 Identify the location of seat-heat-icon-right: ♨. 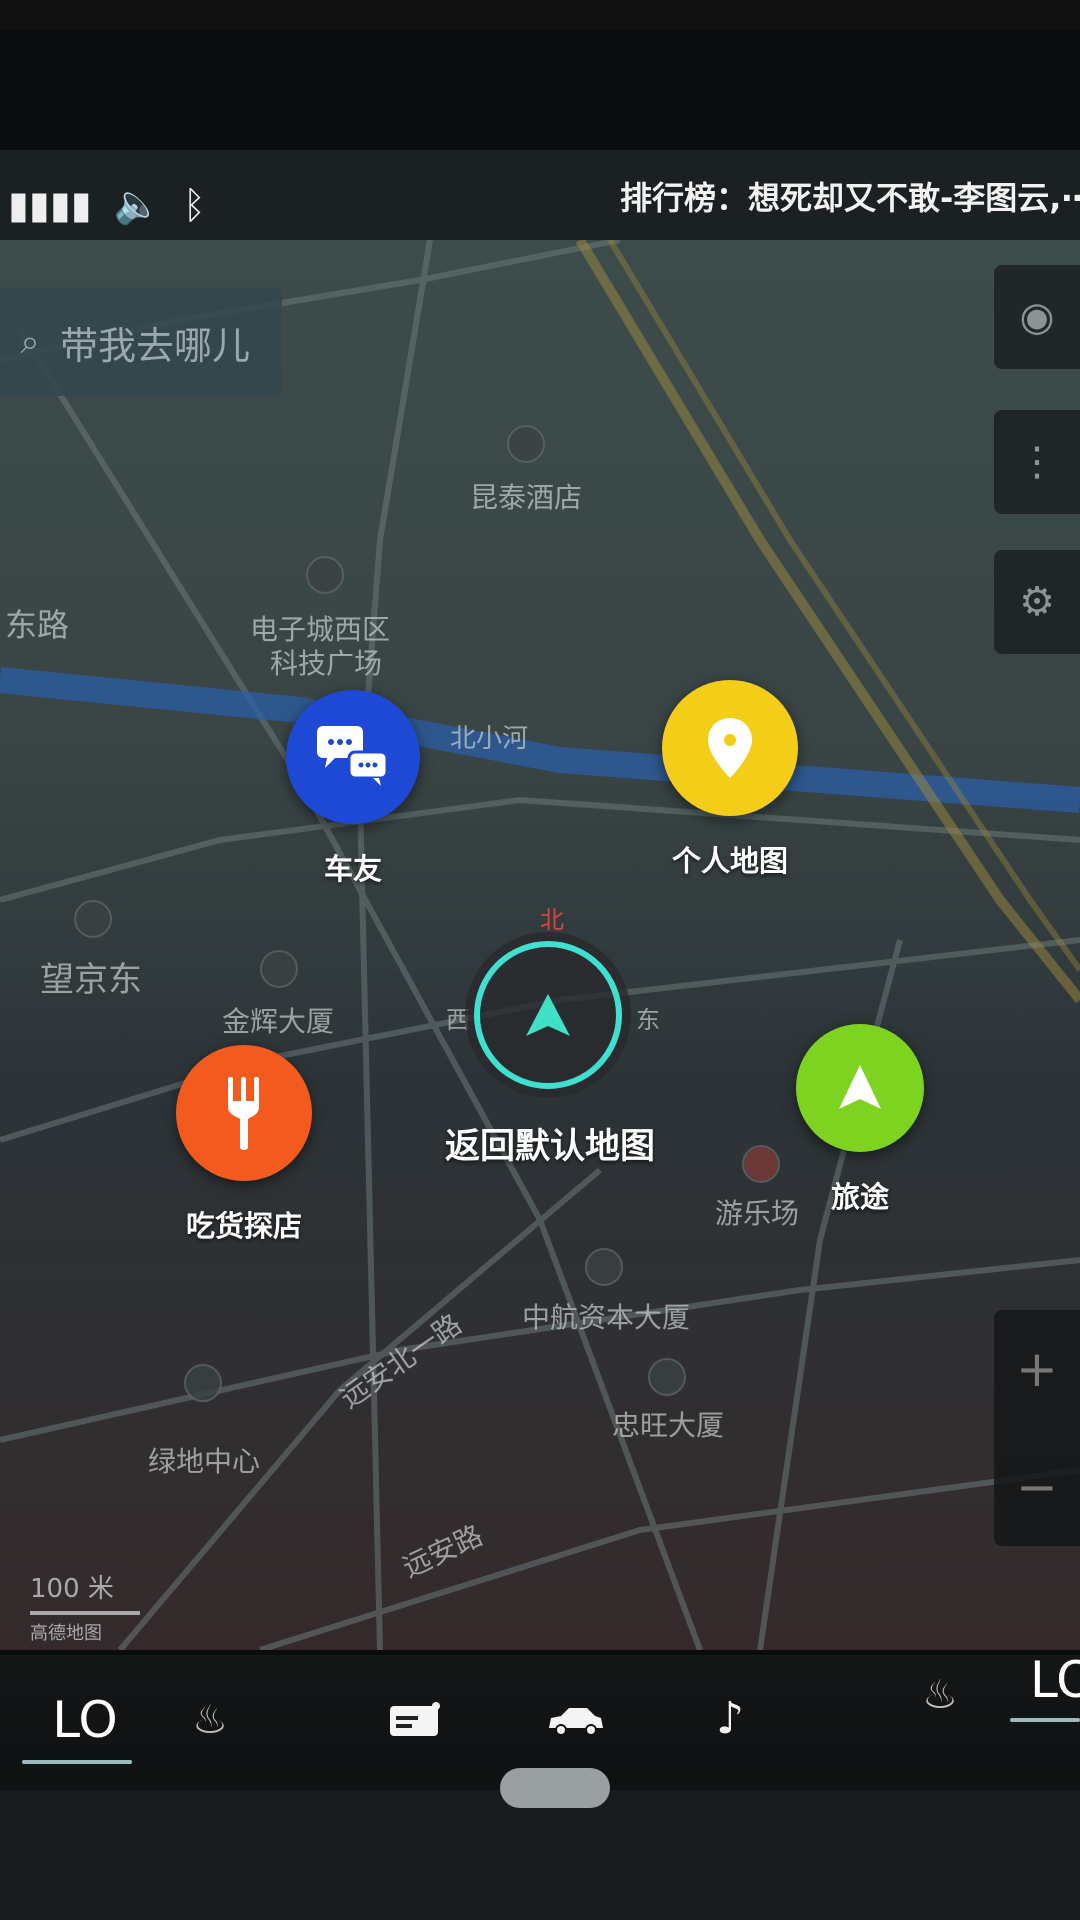
(940, 1695).